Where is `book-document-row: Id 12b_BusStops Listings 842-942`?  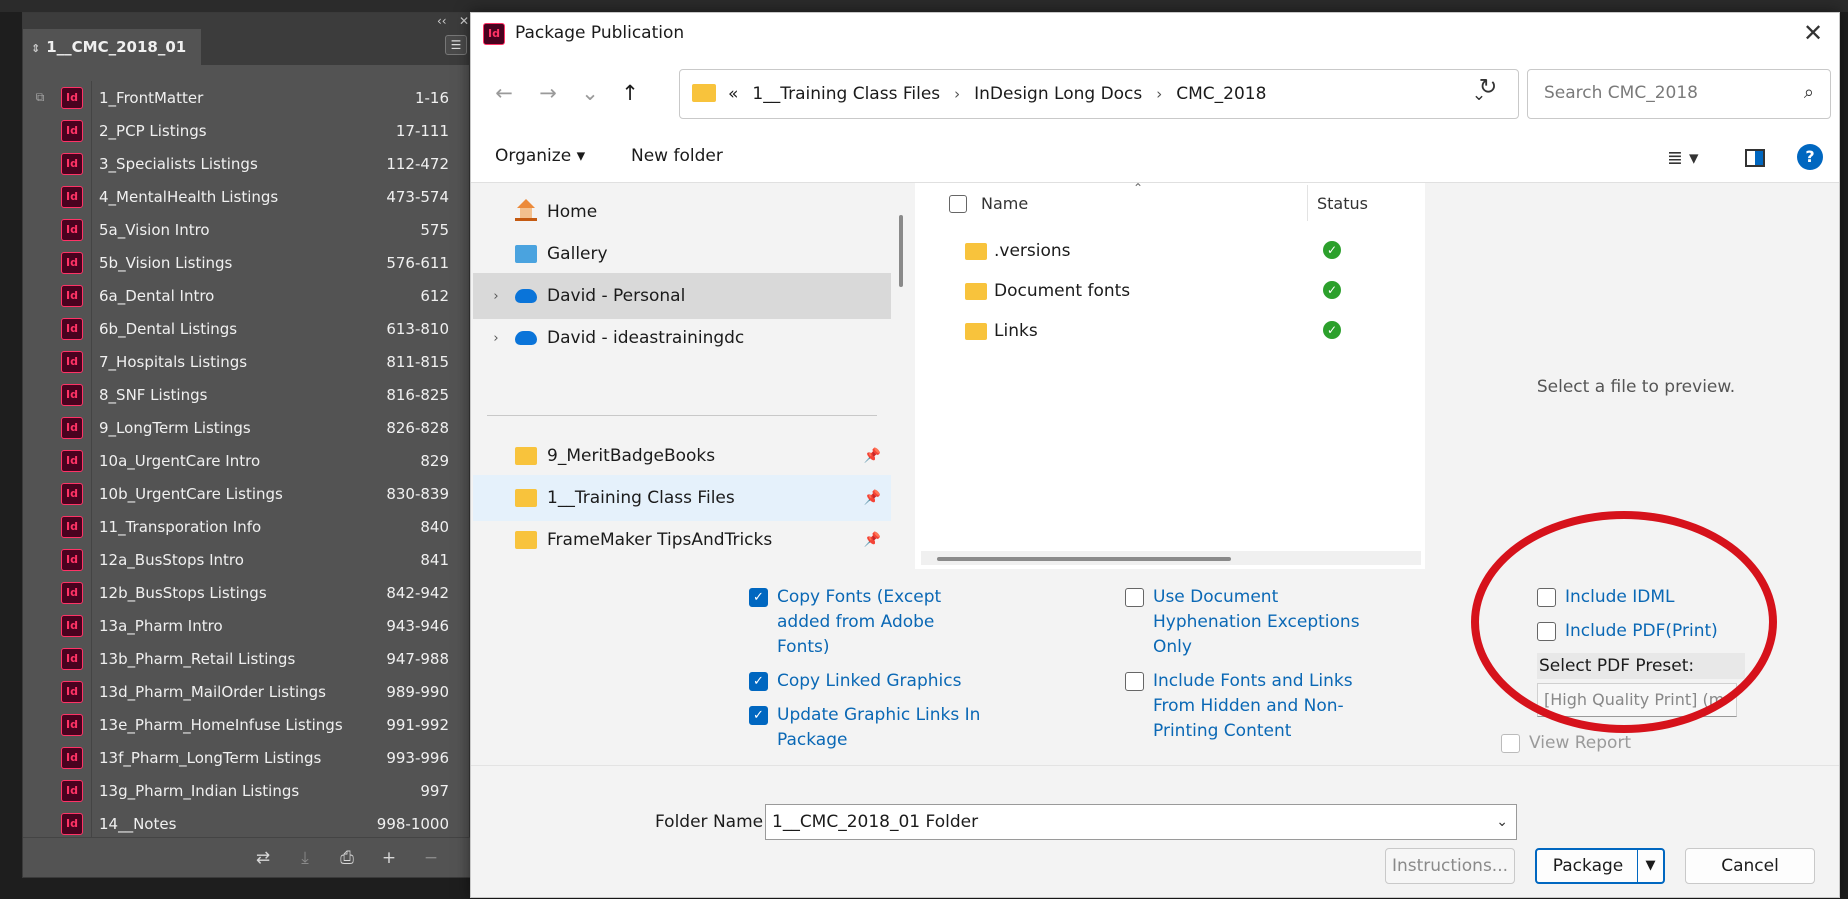 book-document-row: Id 12b_BusStops Listings 842-942 is located at coordinates (247, 592).